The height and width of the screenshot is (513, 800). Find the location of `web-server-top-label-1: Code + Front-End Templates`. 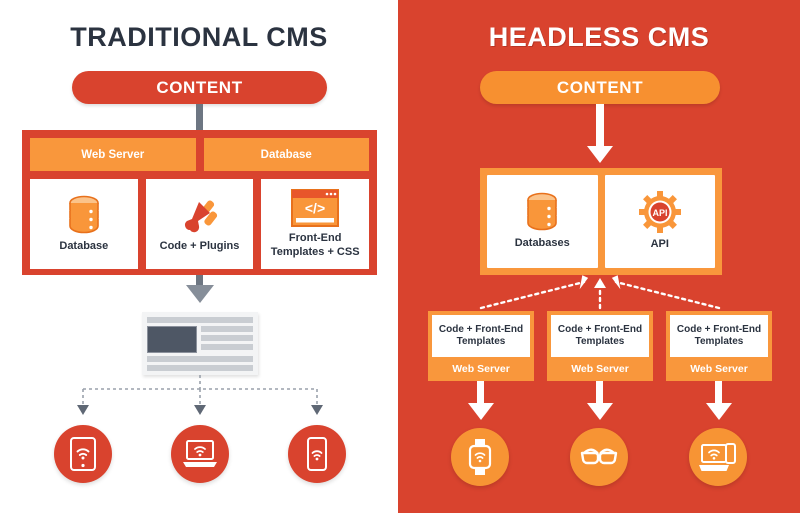

web-server-top-label-1: Code + Front-End Templates is located at coordinates (481, 336).